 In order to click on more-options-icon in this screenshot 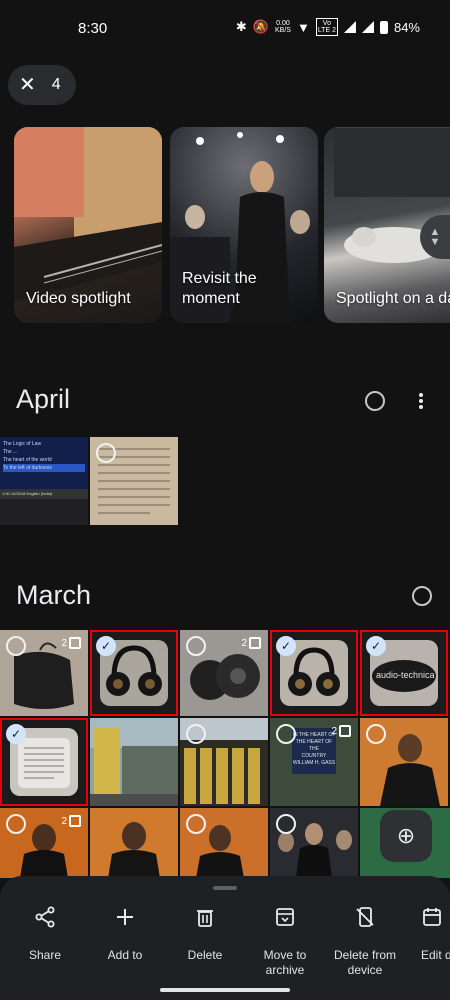, I will do `click(421, 401)`.